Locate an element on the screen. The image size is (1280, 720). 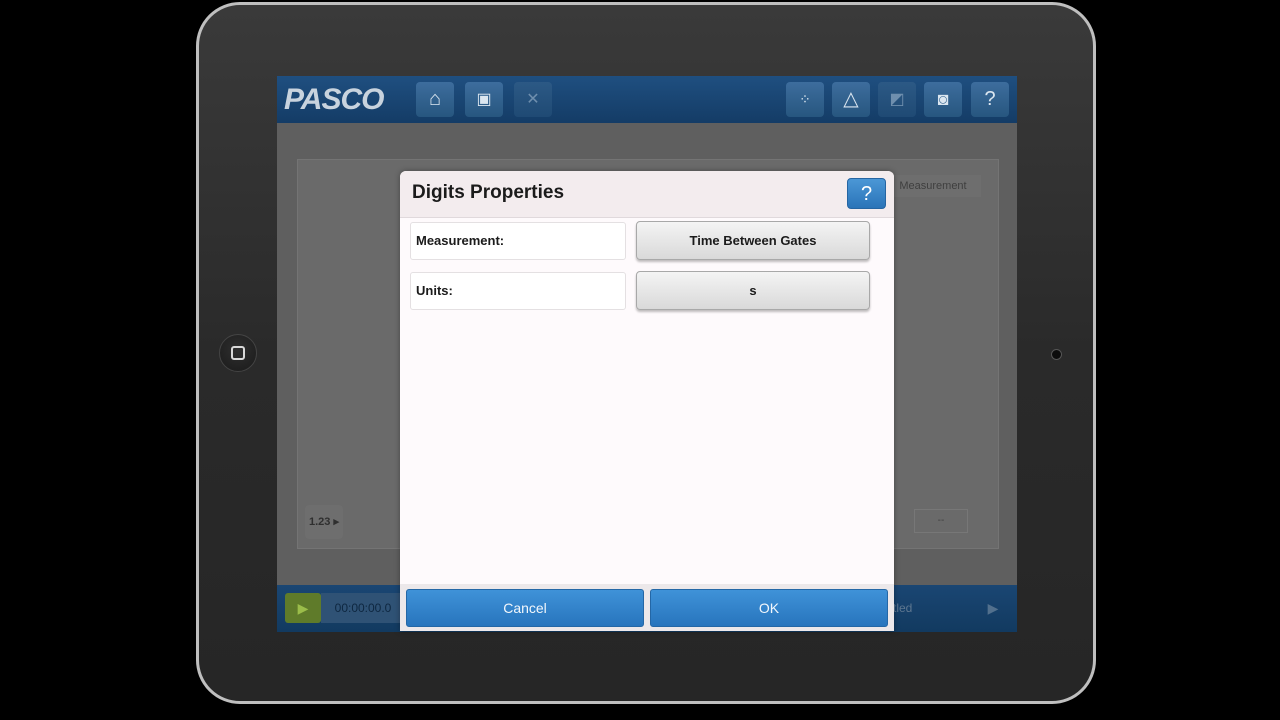
document-icon: ▣ is located at coordinates (484, 99).